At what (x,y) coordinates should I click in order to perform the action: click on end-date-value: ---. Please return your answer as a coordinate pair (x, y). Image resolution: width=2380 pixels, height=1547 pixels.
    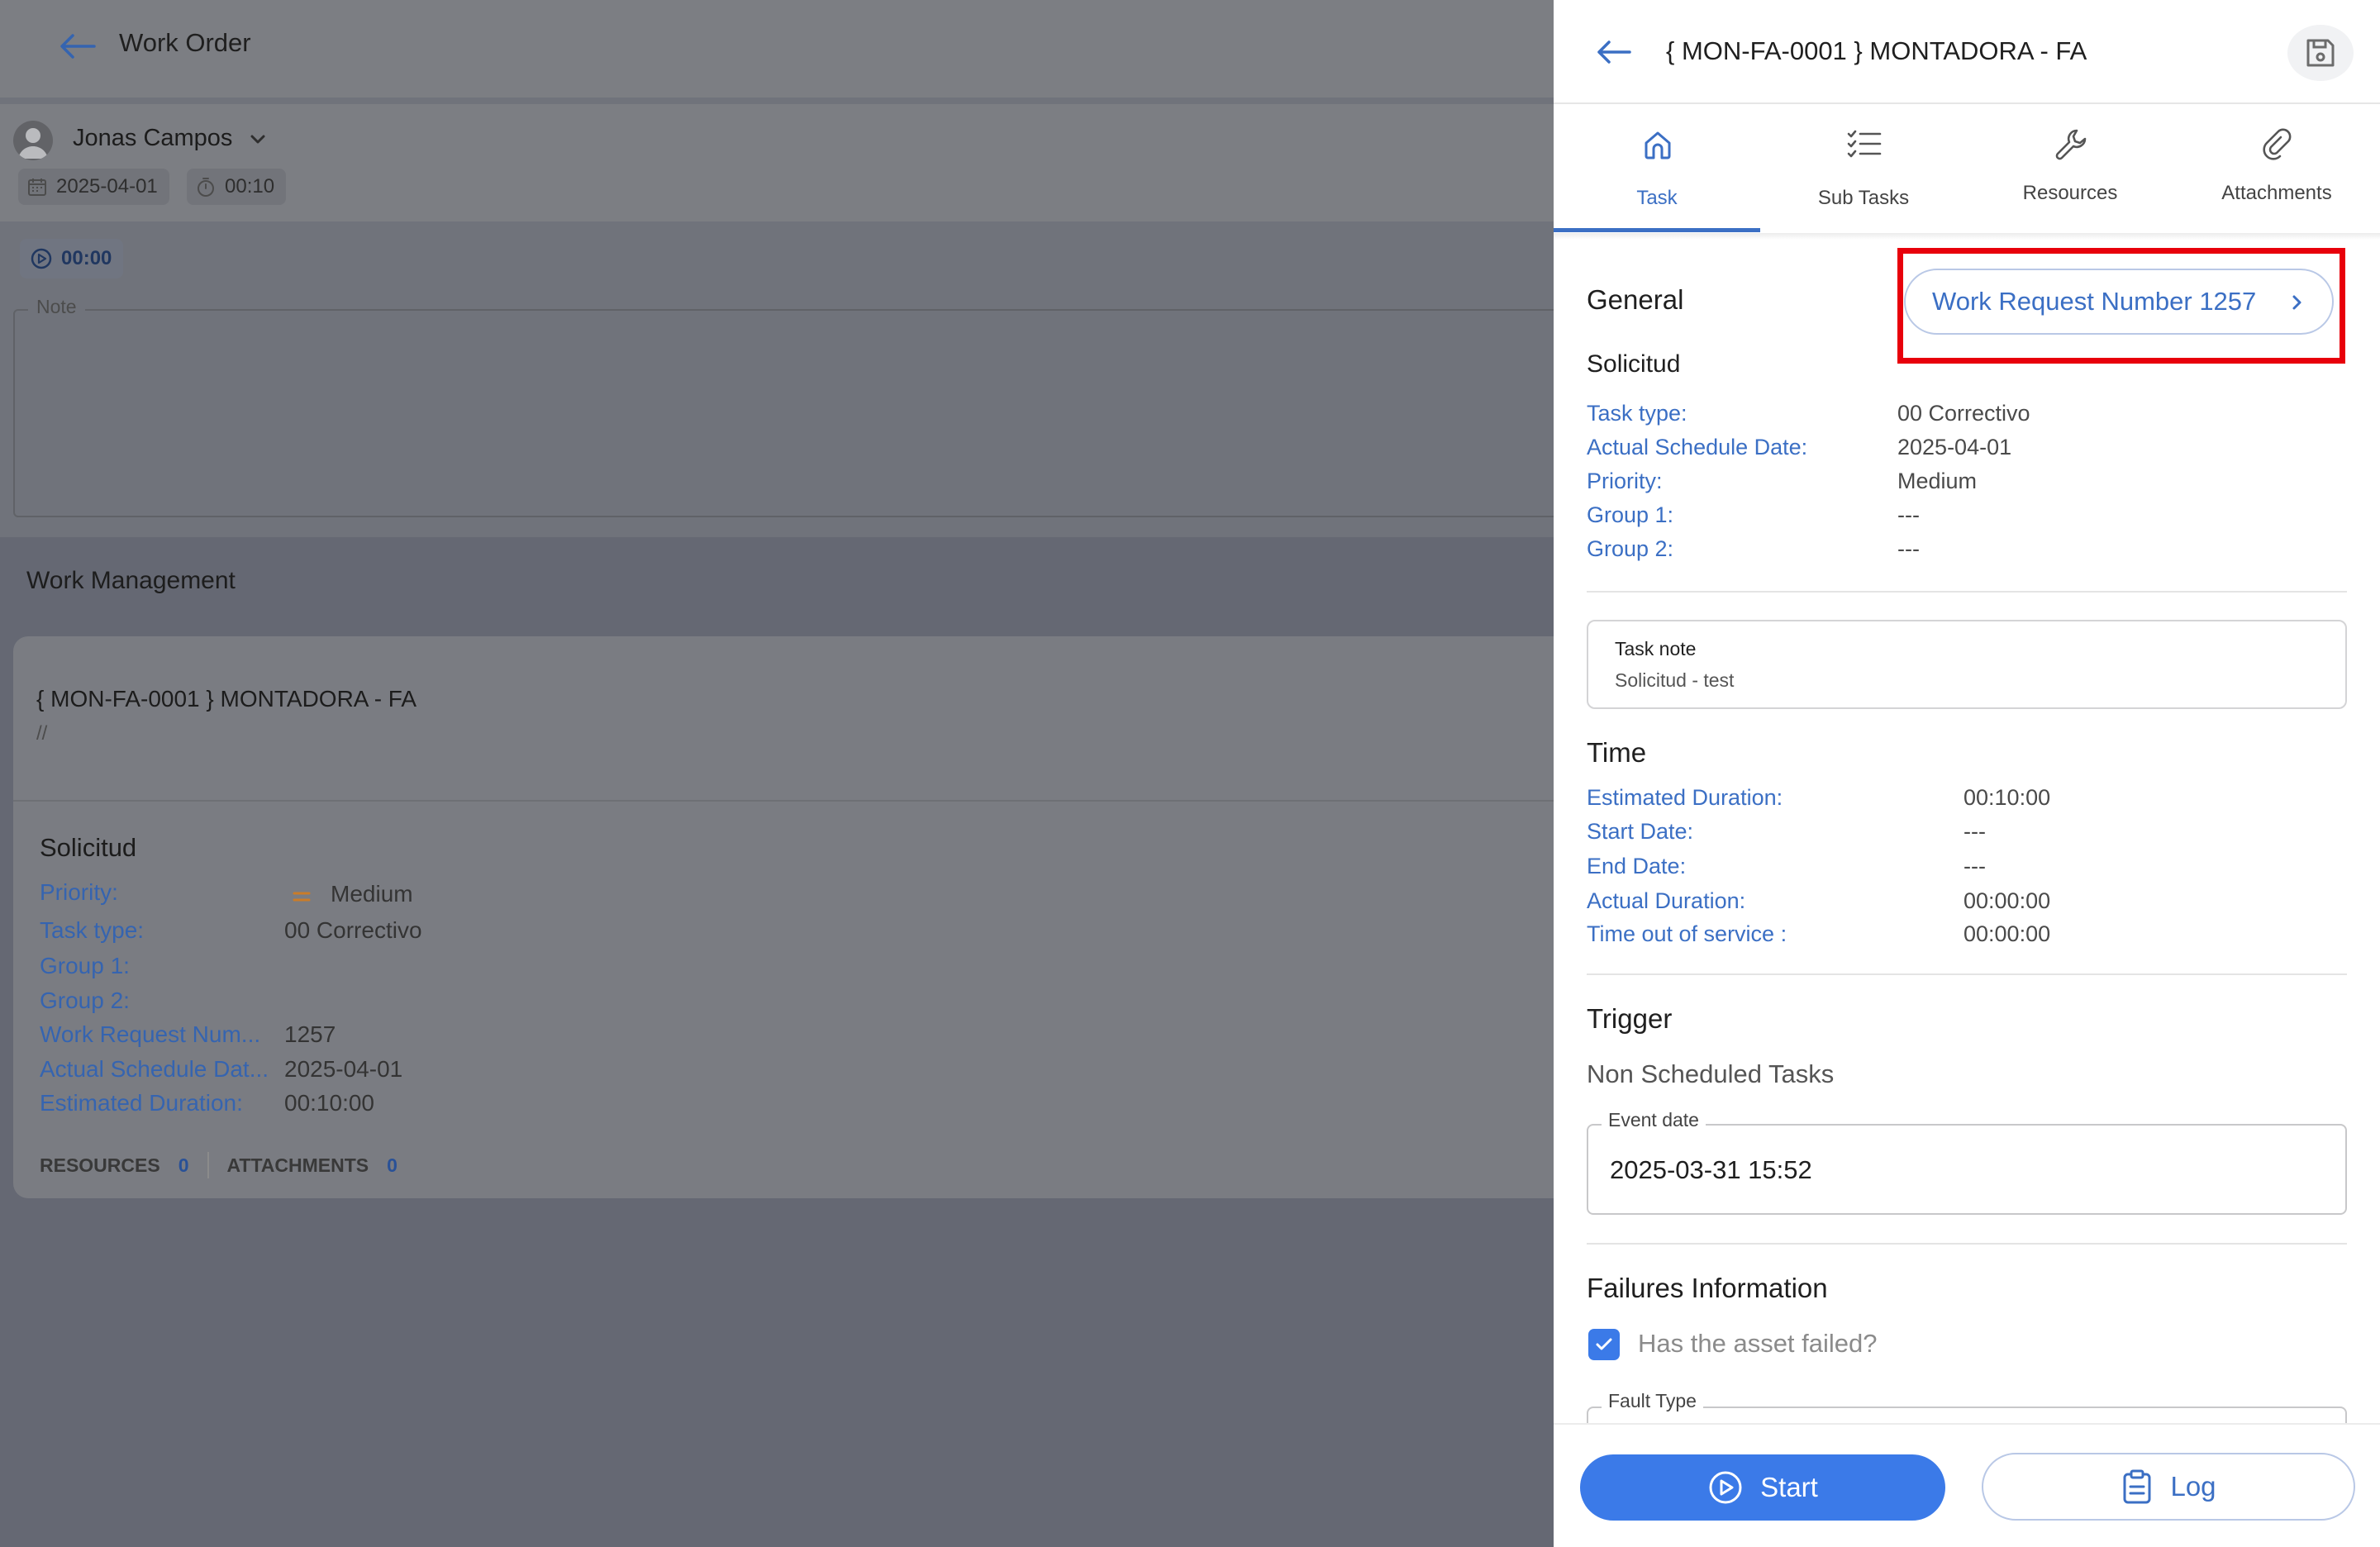
    Looking at the image, I should click on (1974, 866).